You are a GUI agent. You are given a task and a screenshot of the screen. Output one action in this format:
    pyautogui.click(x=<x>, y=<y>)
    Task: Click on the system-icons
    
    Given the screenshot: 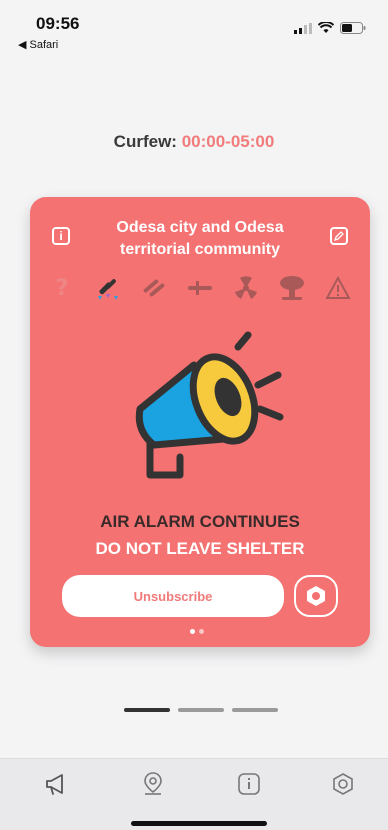 What is the action you would take?
    pyautogui.click(x=330, y=28)
    